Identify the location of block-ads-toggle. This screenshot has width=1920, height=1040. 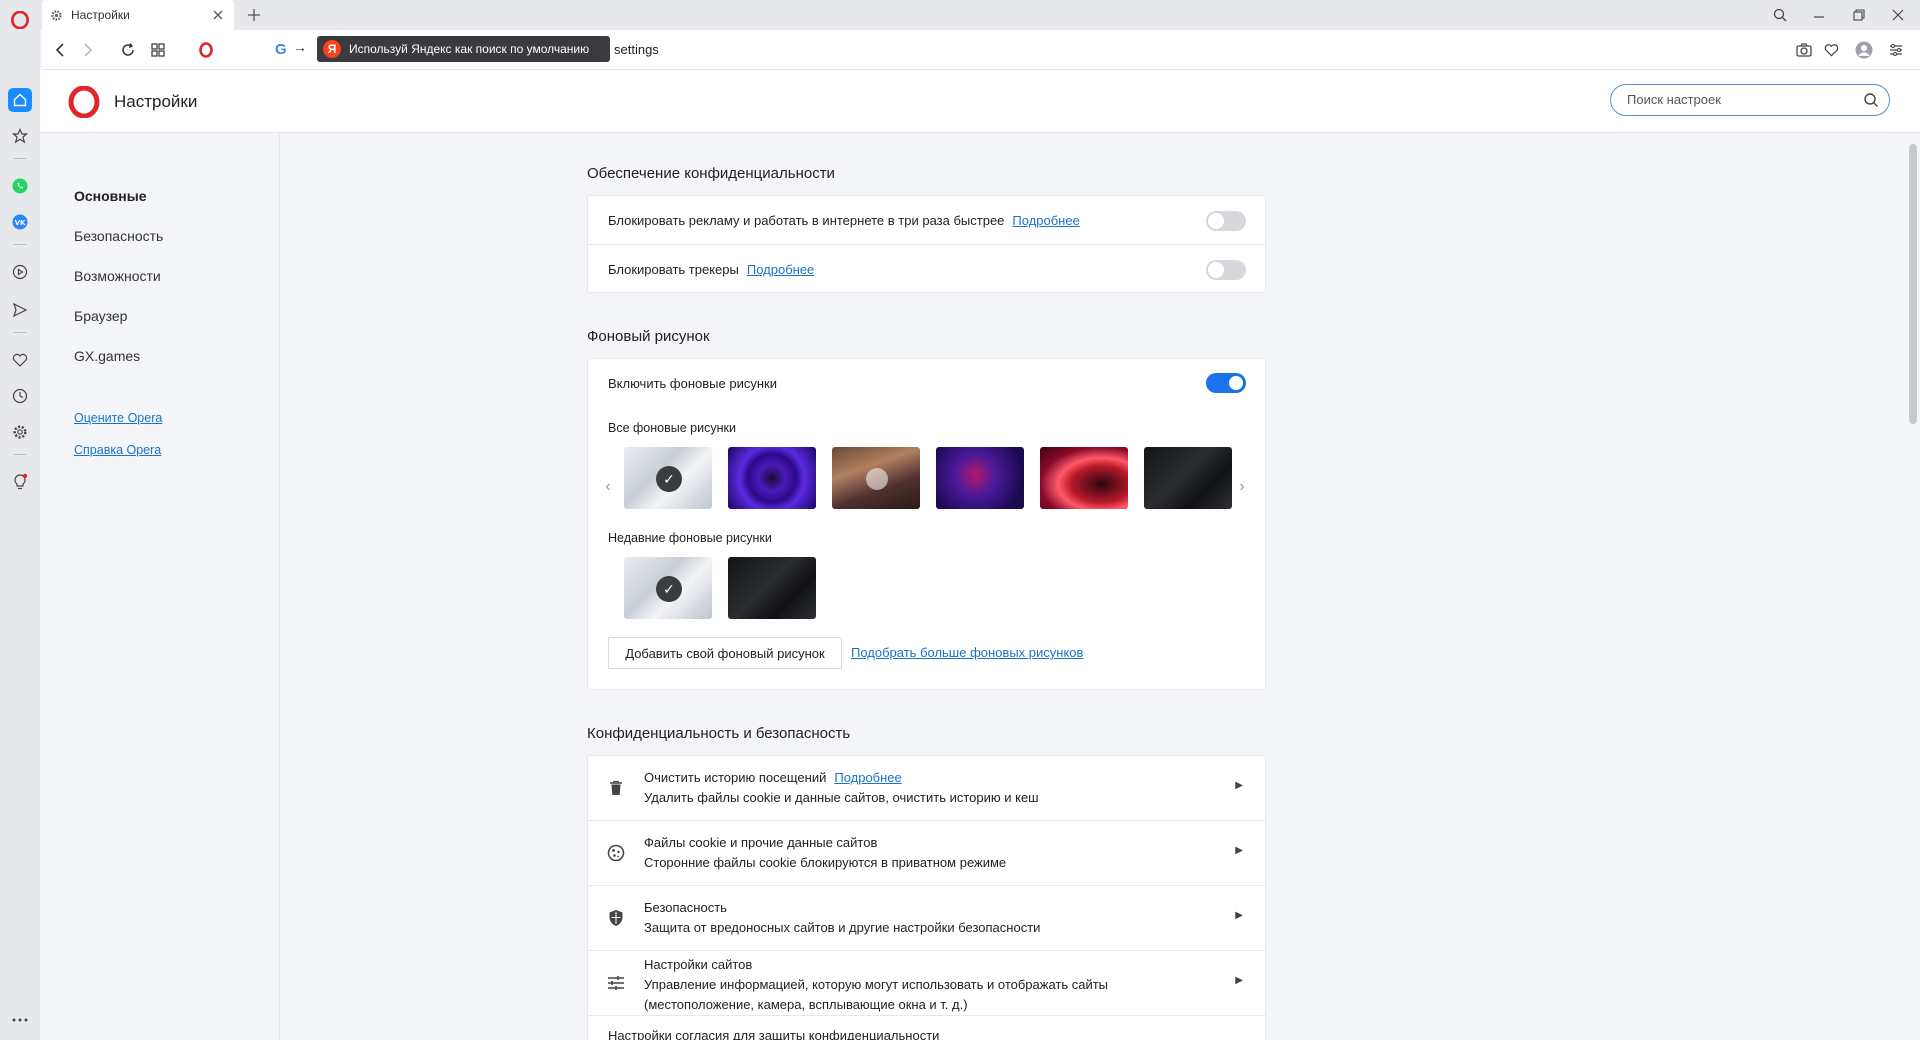
(1226, 221).